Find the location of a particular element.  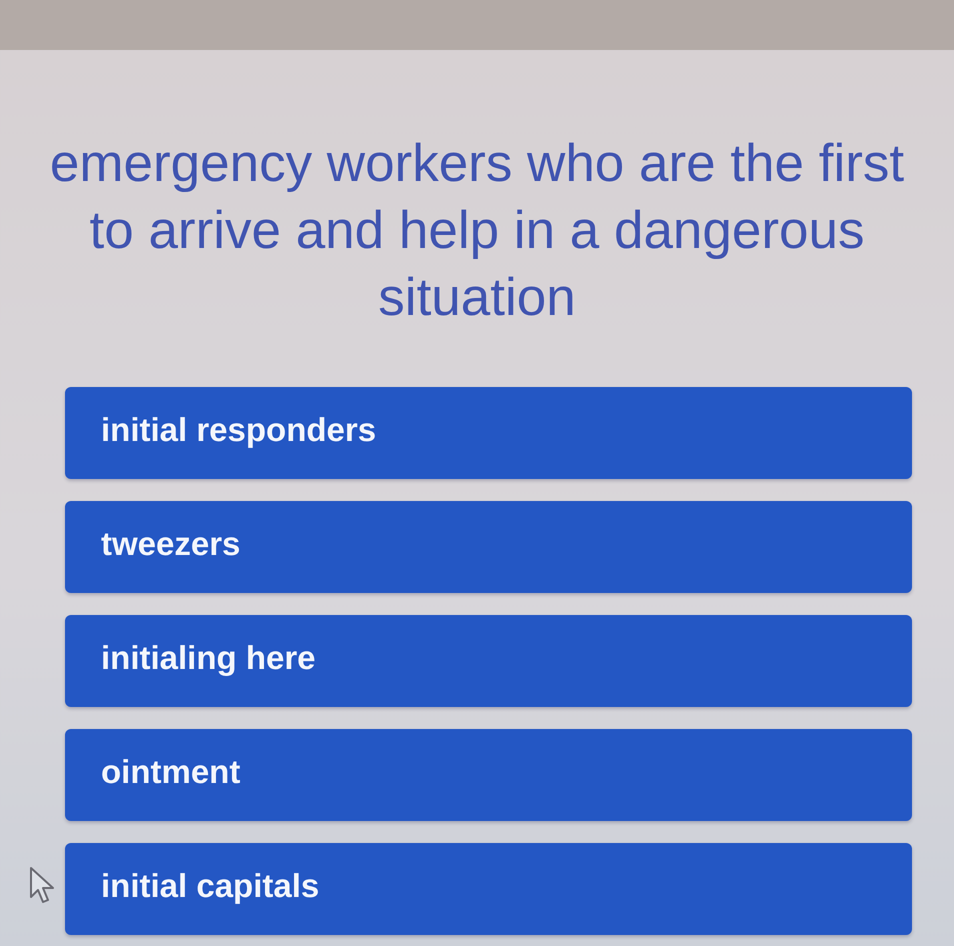

mouse-pointer-icon is located at coordinates (42, 885).